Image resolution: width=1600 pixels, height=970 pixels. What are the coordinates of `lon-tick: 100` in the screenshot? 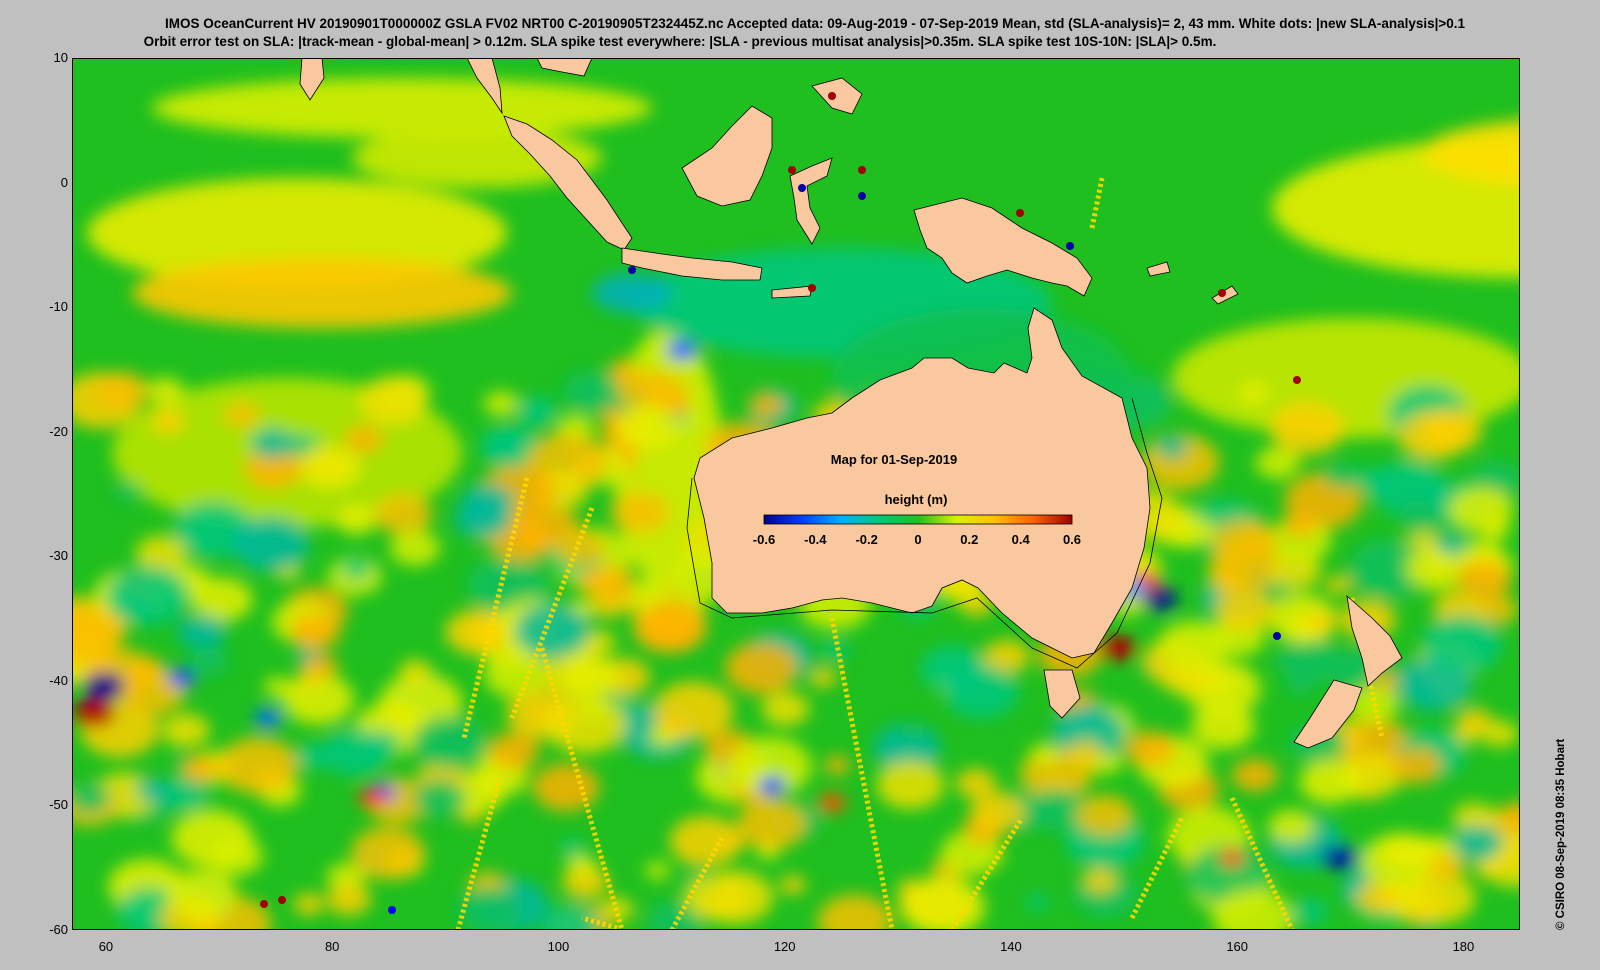 It's located at (558, 946).